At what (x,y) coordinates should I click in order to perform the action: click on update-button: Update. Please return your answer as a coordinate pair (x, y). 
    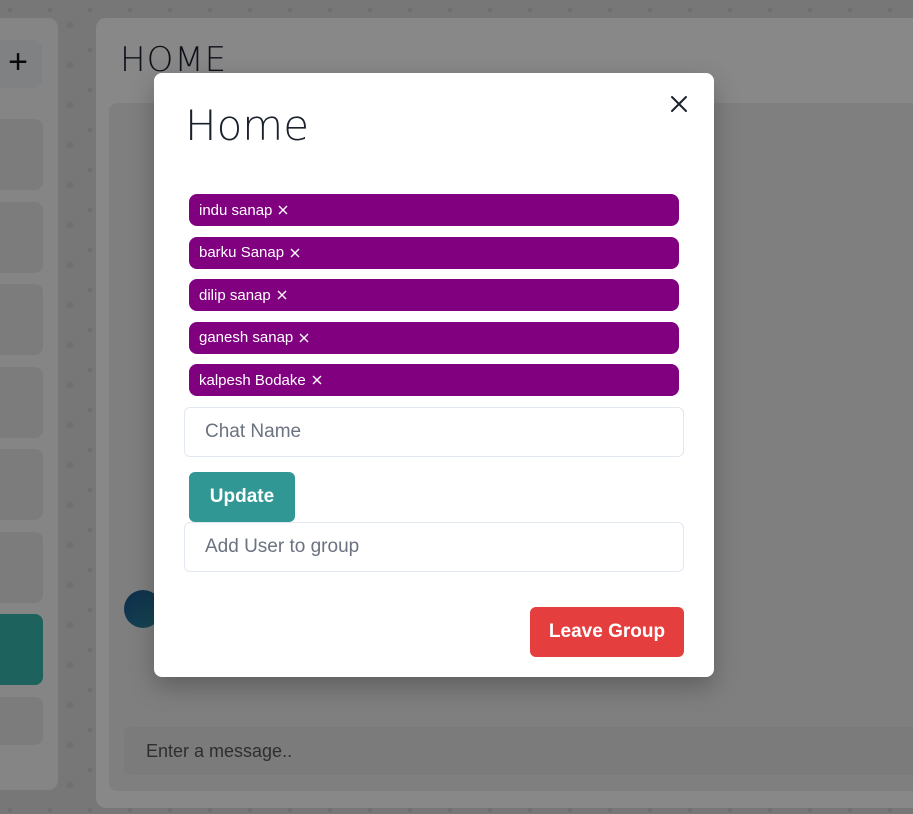
    Looking at the image, I should click on (242, 497).